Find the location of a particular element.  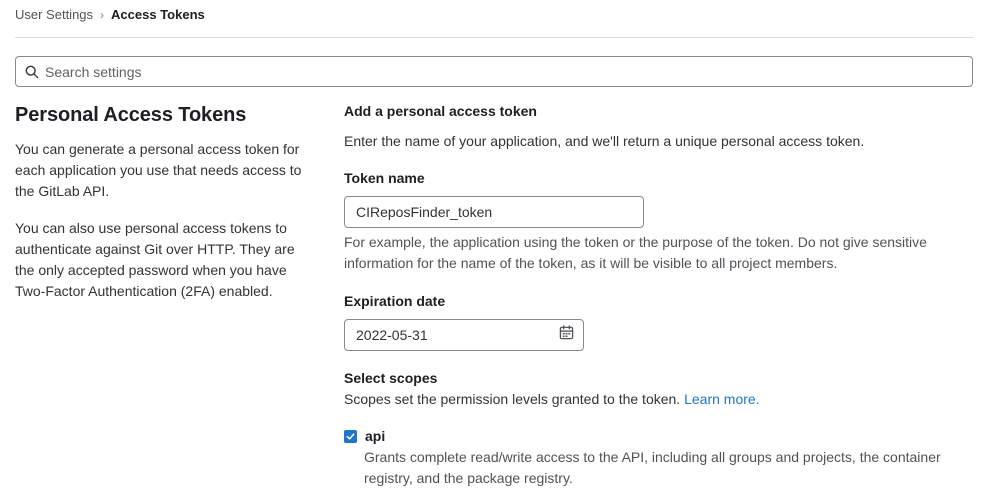

search-icon is located at coordinates (32, 72).